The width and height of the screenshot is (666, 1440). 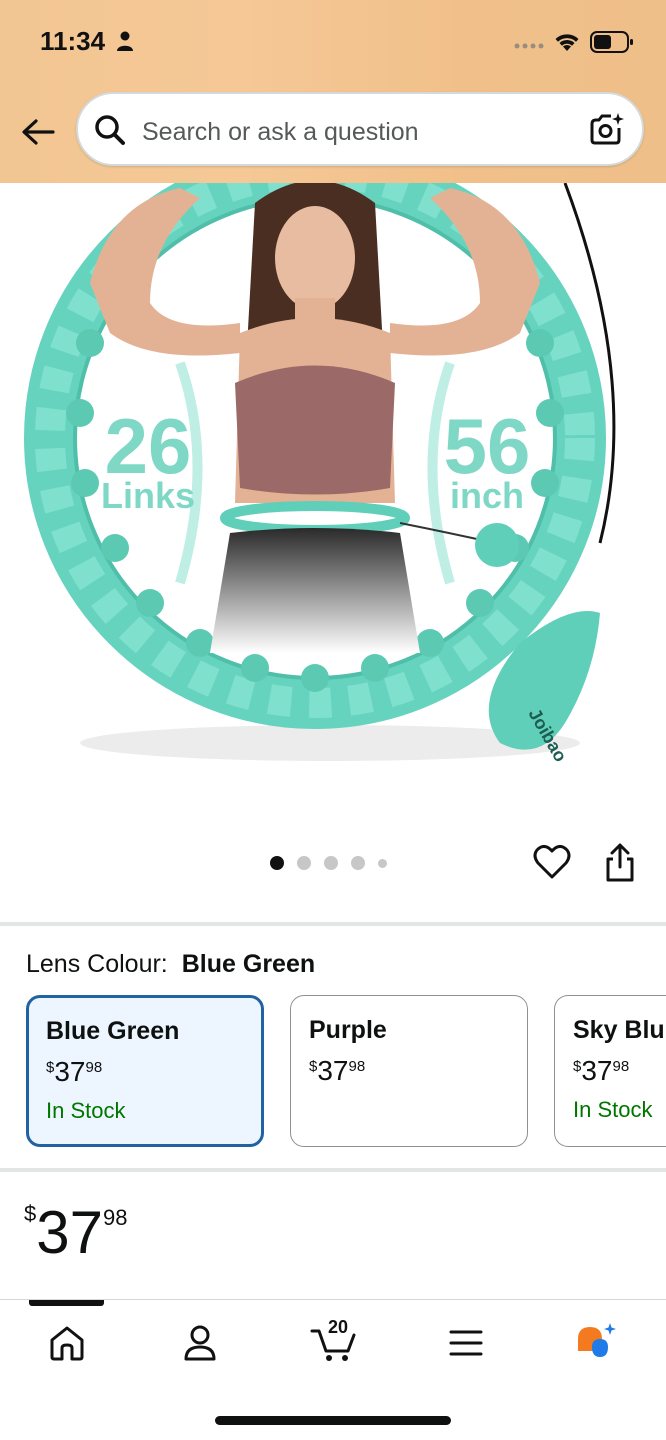 I want to click on image-carousel-dots, so click(x=328, y=863).